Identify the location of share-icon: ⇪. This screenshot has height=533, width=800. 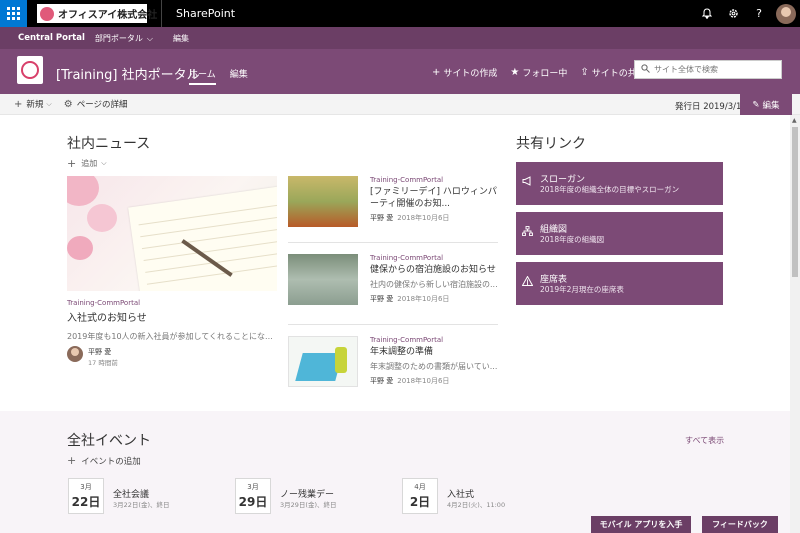
(584, 72).